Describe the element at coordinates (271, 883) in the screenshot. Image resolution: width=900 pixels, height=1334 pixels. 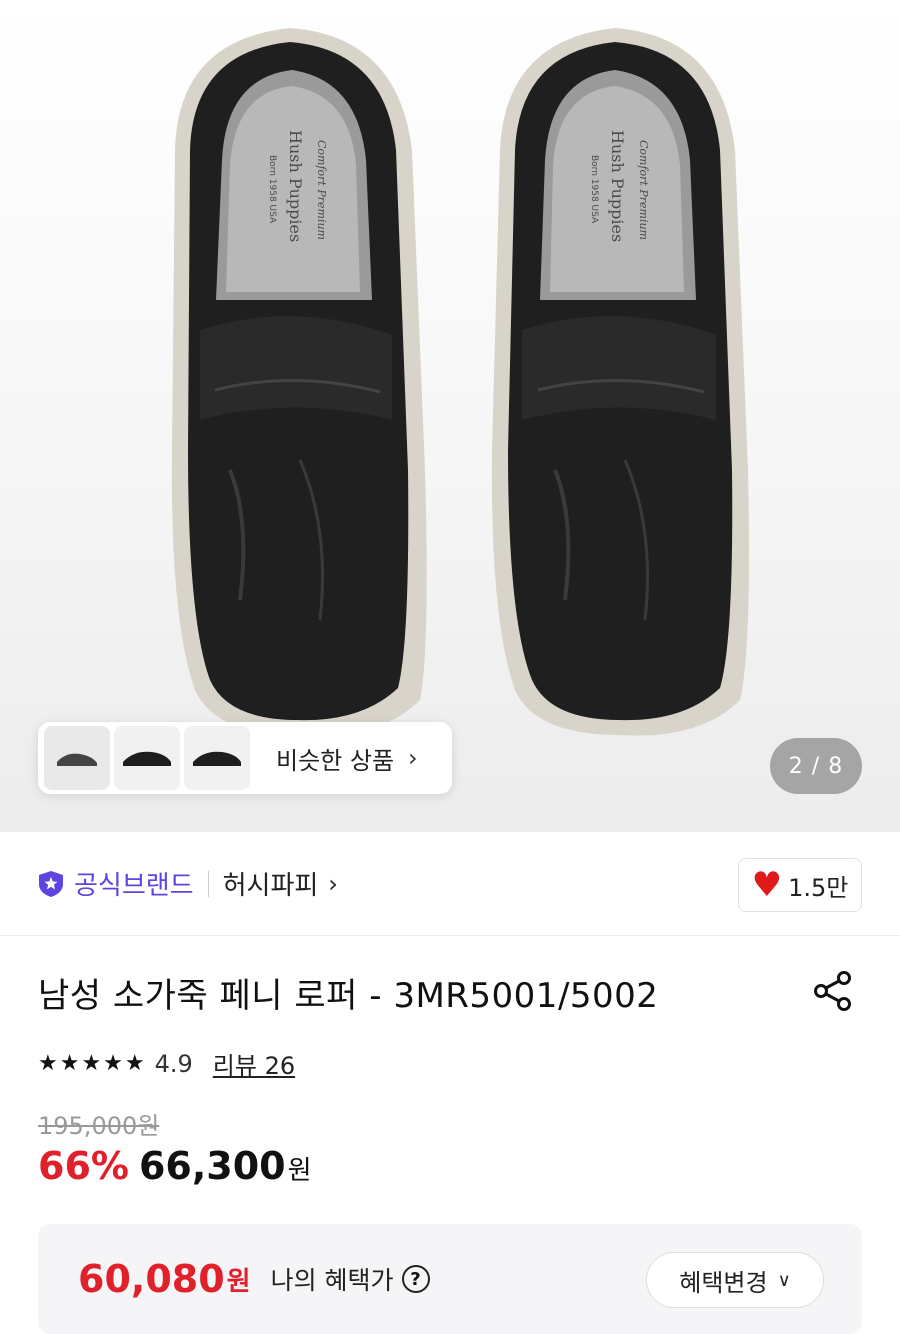
I see `brand-link: 허시파피` at that location.